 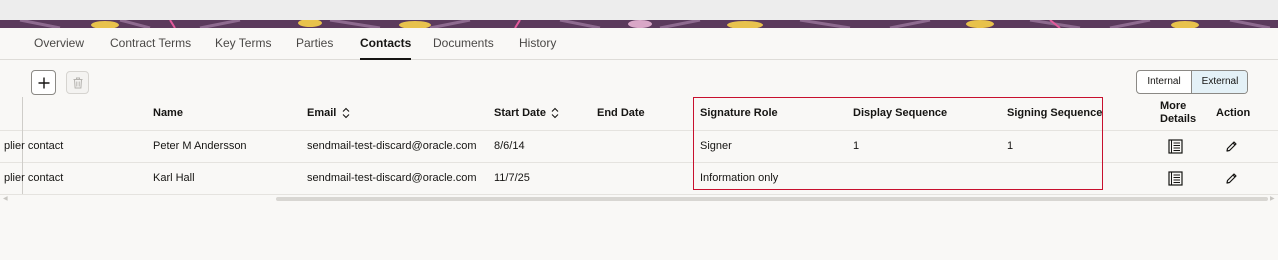 I want to click on horizontal-scrollbar-thumb, so click(x=772, y=199).